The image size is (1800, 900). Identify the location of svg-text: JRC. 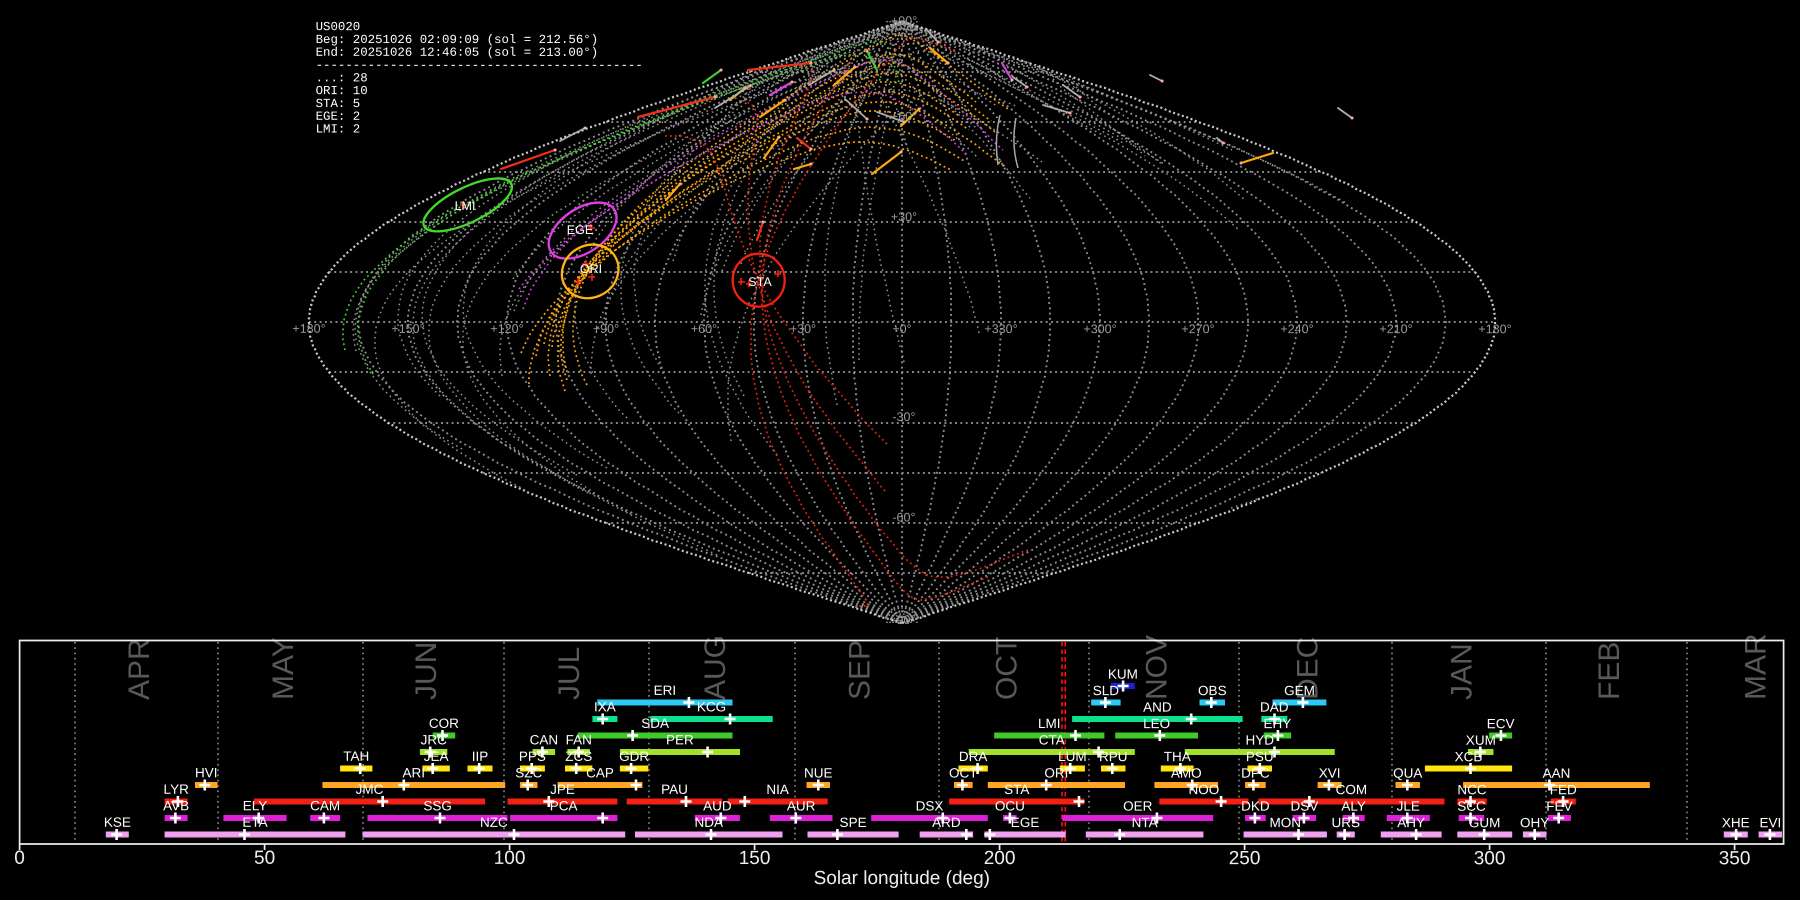
(434, 739).